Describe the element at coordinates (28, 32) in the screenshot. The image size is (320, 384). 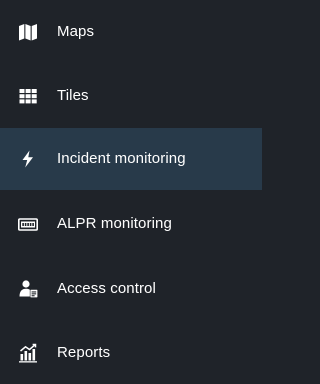
I see `map-icon` at that location.